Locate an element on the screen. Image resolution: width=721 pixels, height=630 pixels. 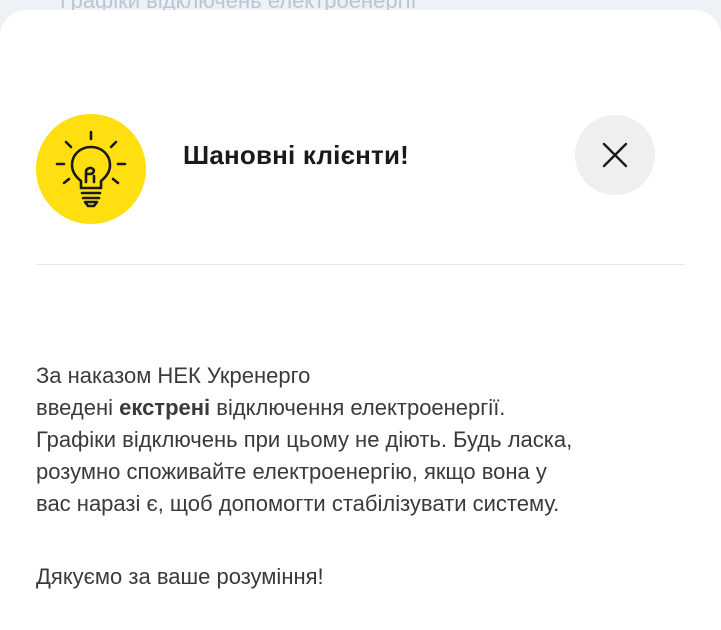
message-line-2-prefix: введені is located at coordinates (78, 407).